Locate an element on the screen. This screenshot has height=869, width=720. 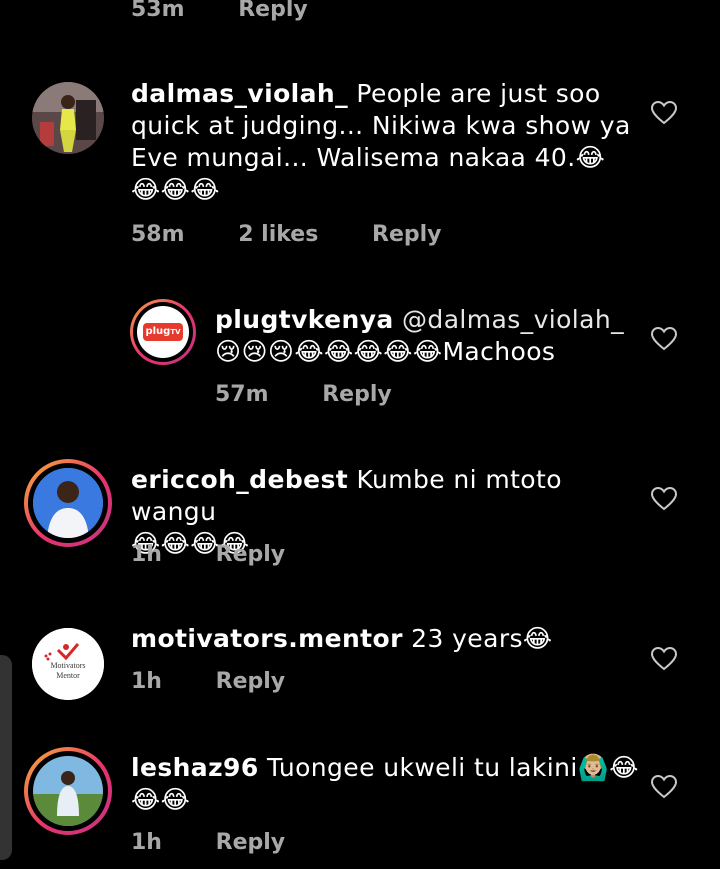
comment-meta: 57m Reply is located at coordinates (326, 394).